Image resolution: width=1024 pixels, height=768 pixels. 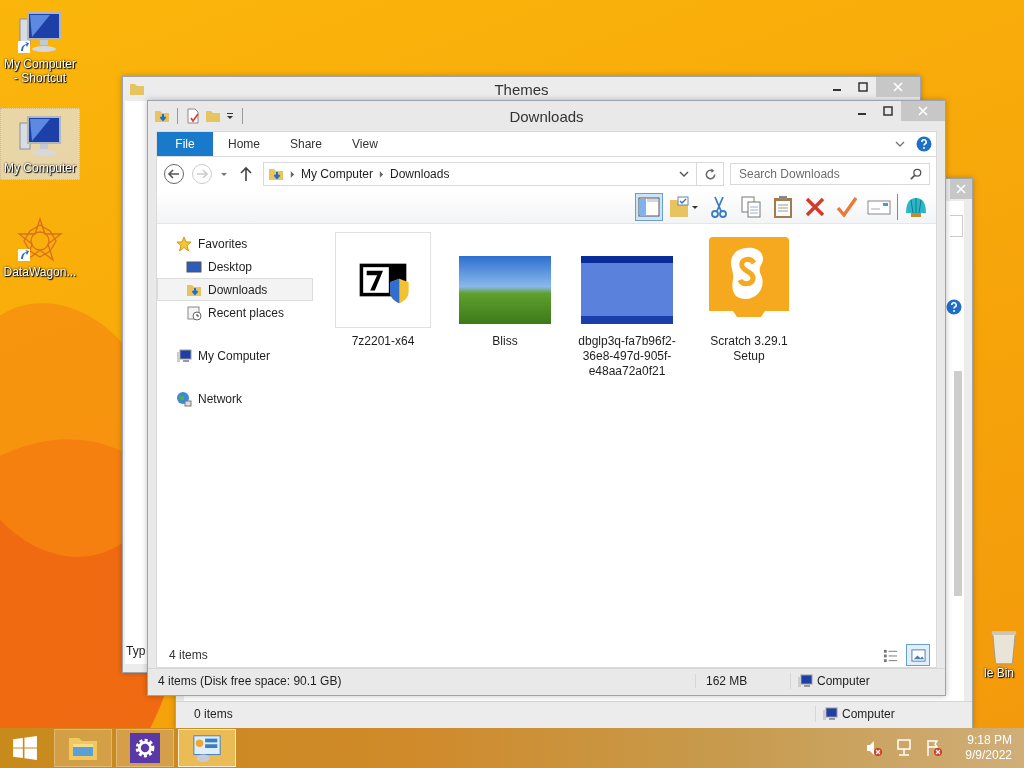 What do you see at coordinates (188, 655) in the screenshot?
I see `item-count: 4 items` at bounding box center [188, 655].